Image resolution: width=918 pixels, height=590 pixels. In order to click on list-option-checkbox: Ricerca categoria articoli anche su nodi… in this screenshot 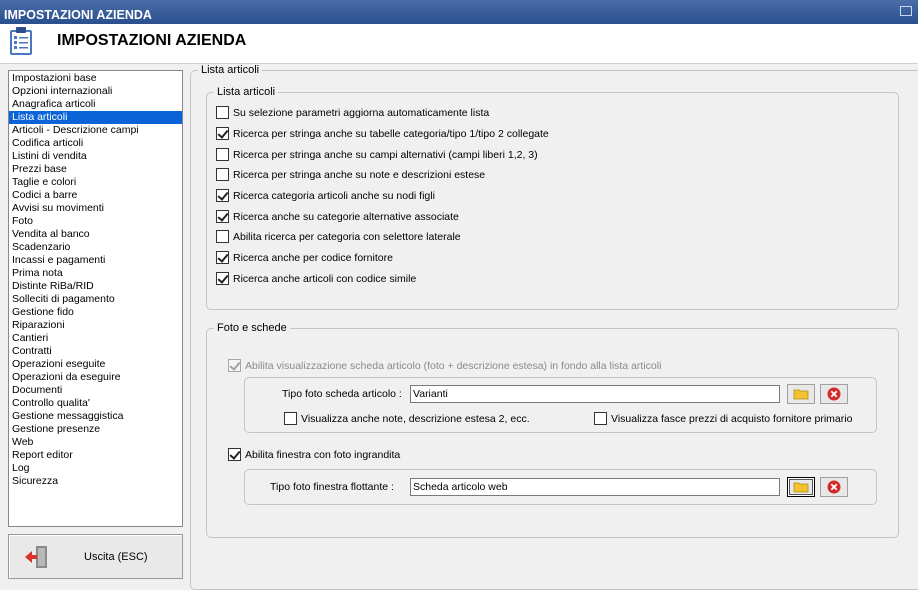, I will do `click(325, 195)`.